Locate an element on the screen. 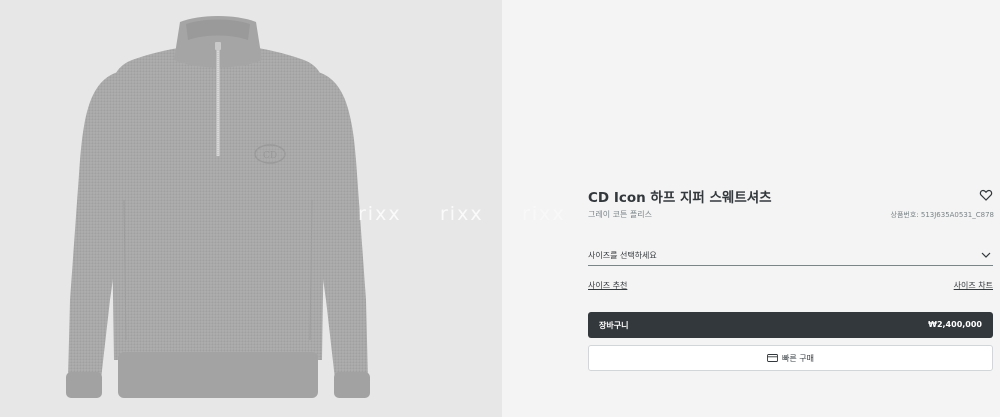 This screenshot has width=1000, height=417. add-to-cart-button: 장바구니 ₩2,400,000 is located at coordinates (790, 325).